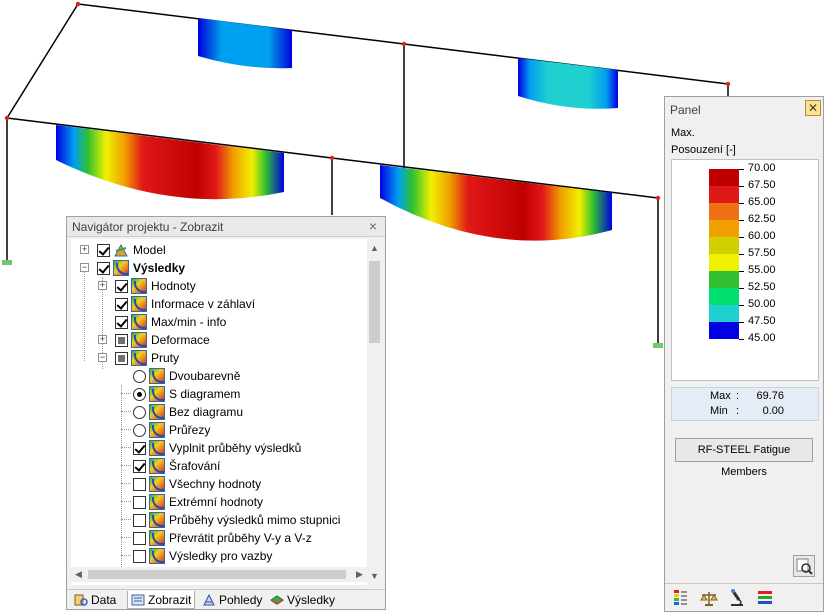 This screenshot has width=824, height=612. I want to click on legend-value: 60.00, so click(762, 236).